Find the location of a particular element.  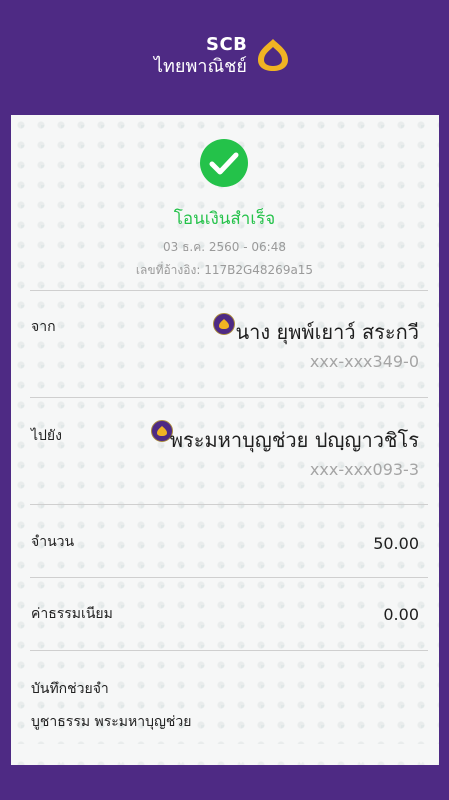

amount-value: 50.00 is located at coordinates (396, 543).